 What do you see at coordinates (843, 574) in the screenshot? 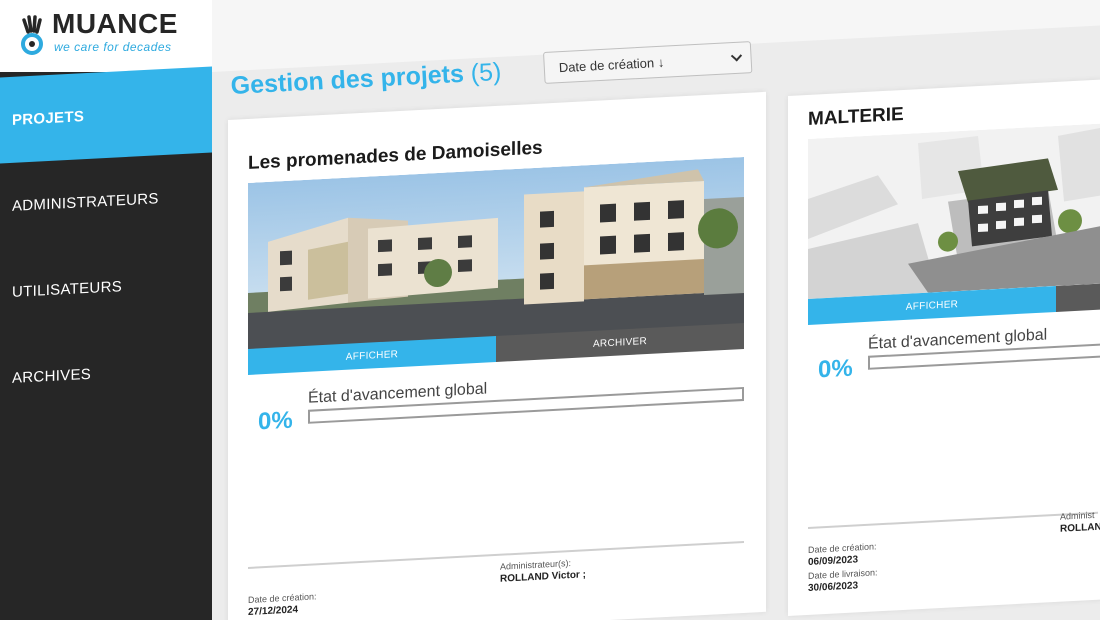
I see `delivery-date-label: Date de livraison:` at bounding box center [843, 574].